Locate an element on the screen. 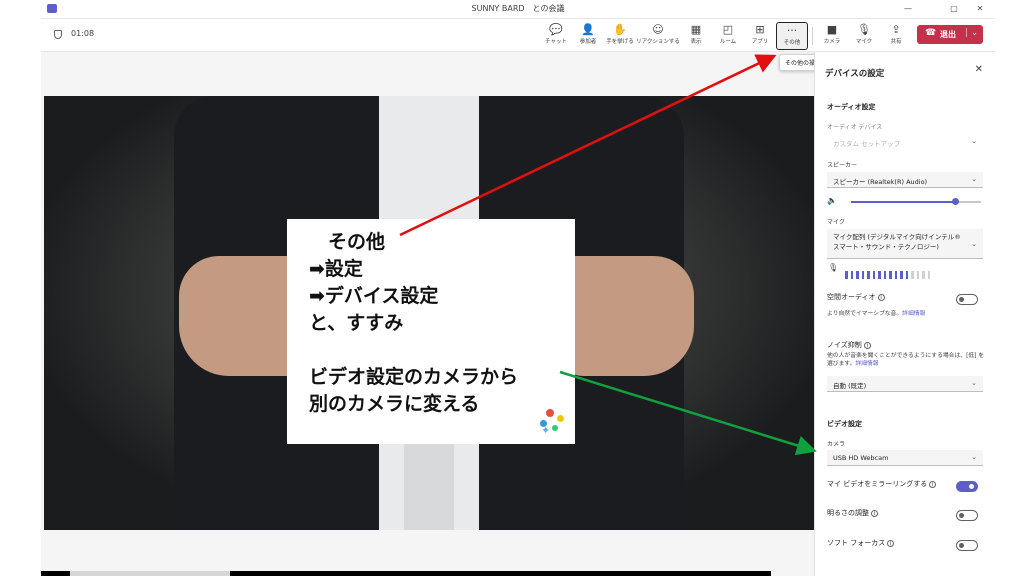 The height and width of the screenshot is (576, 1024). shield-icon is located at coordinates (58, 34).